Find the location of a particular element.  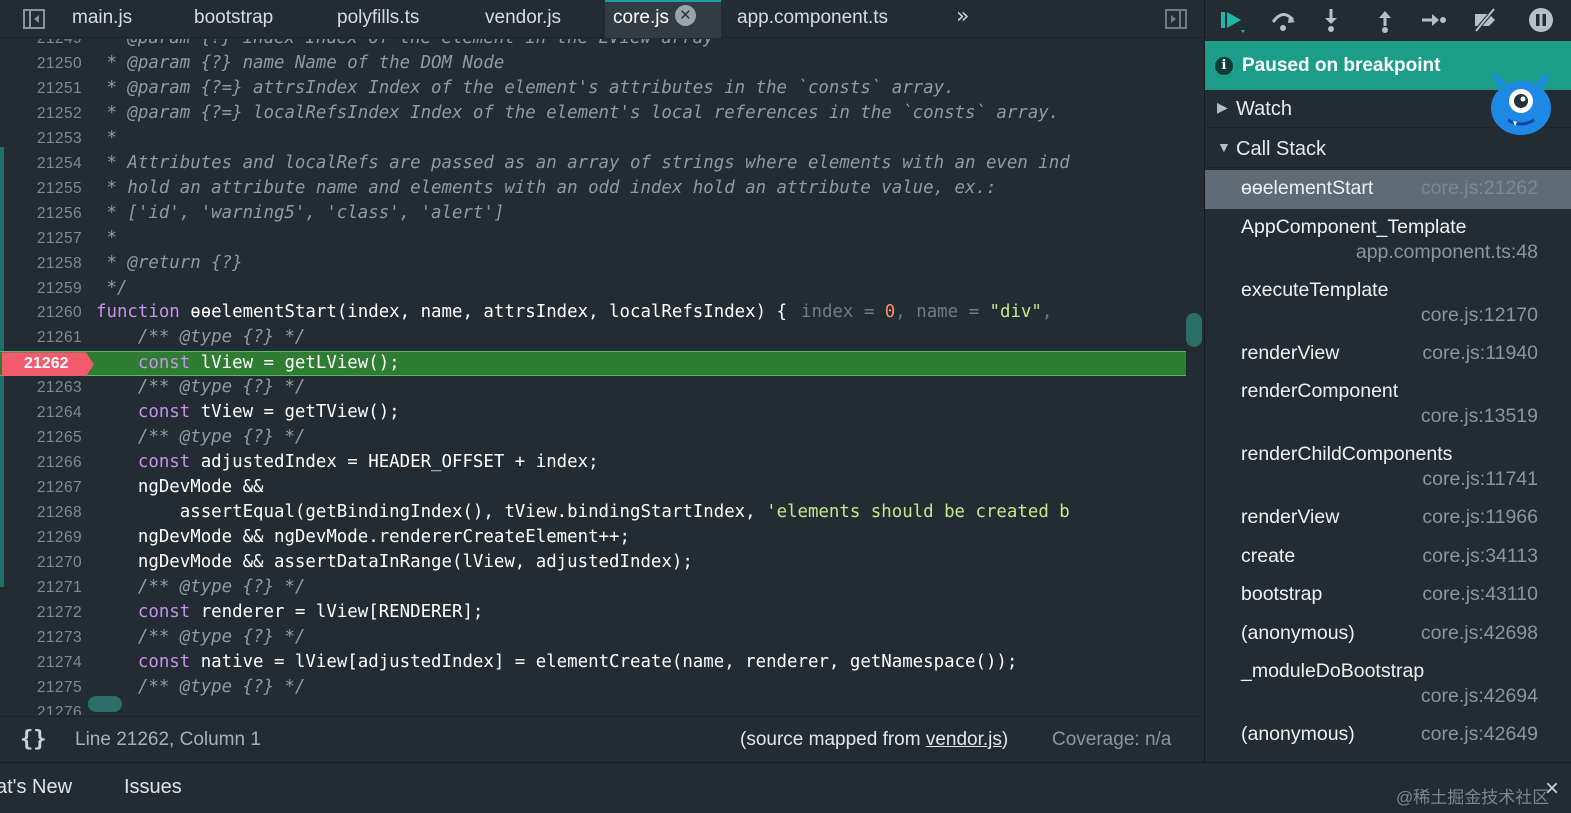

toggle-navigator-icon is located at coordinates (34, 19).